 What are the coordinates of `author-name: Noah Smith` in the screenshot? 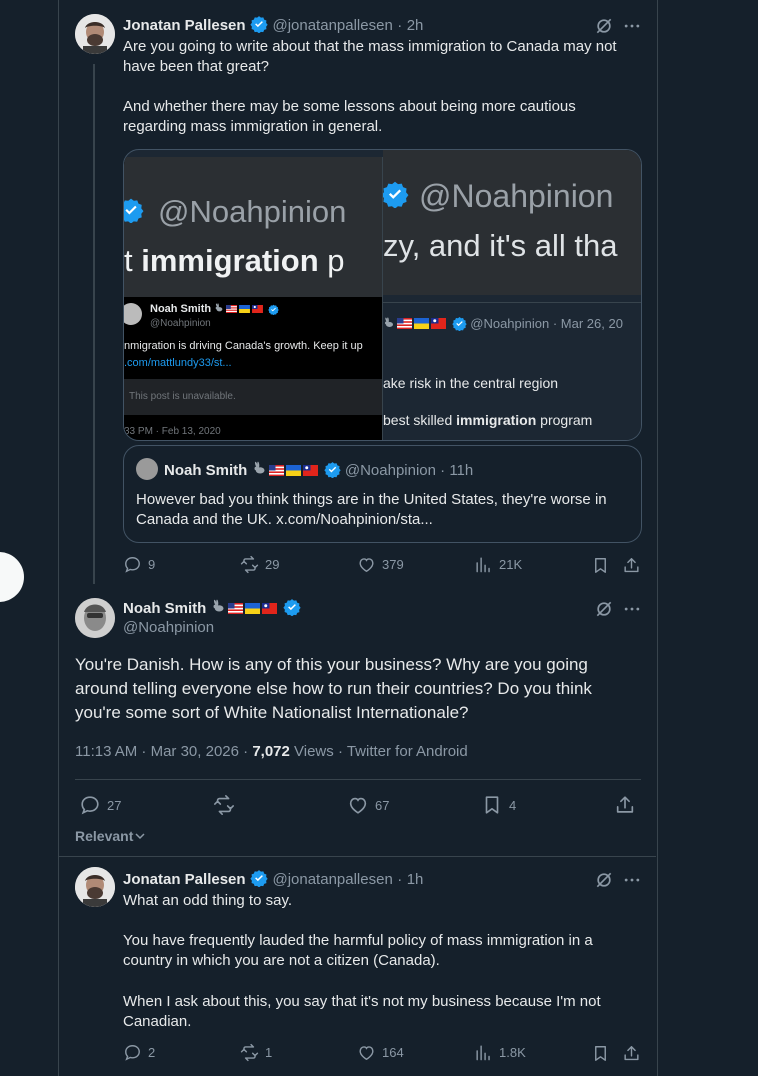 It's located at (164, 608).